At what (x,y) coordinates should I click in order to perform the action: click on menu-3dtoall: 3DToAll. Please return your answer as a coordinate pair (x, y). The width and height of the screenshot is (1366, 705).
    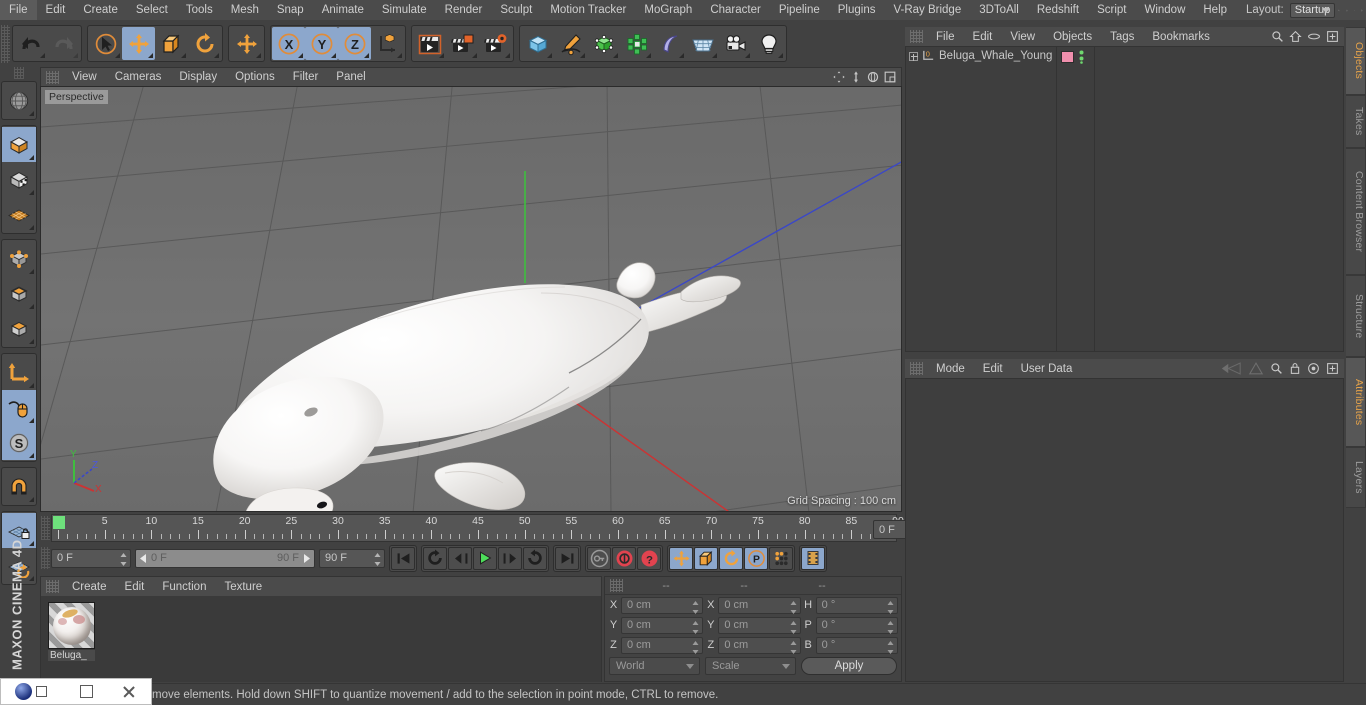
    Looking at the image, I should click on (999, 10).